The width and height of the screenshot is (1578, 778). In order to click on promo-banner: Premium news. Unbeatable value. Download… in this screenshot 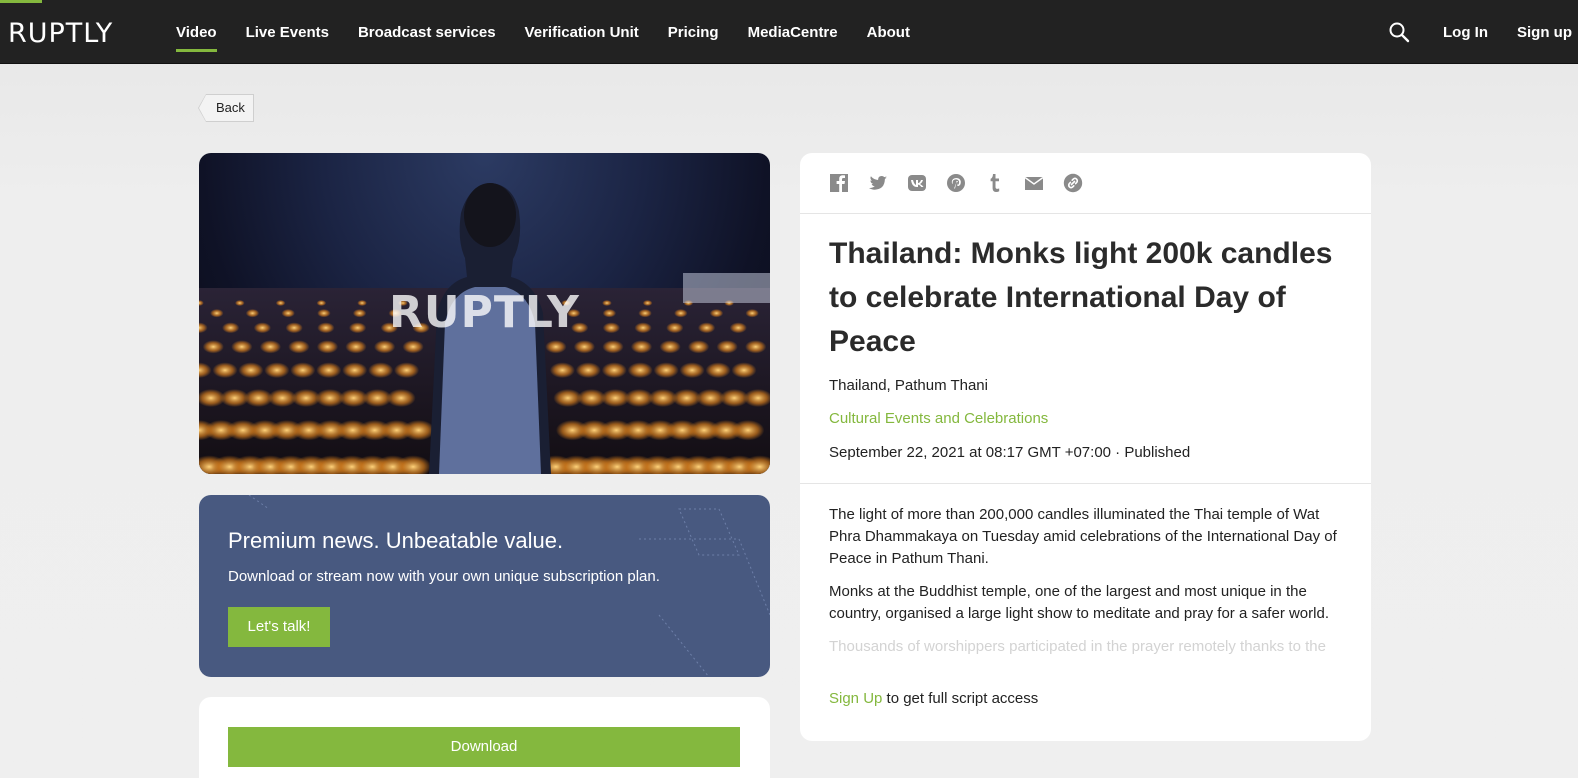, I will do `click(484, 586)`.